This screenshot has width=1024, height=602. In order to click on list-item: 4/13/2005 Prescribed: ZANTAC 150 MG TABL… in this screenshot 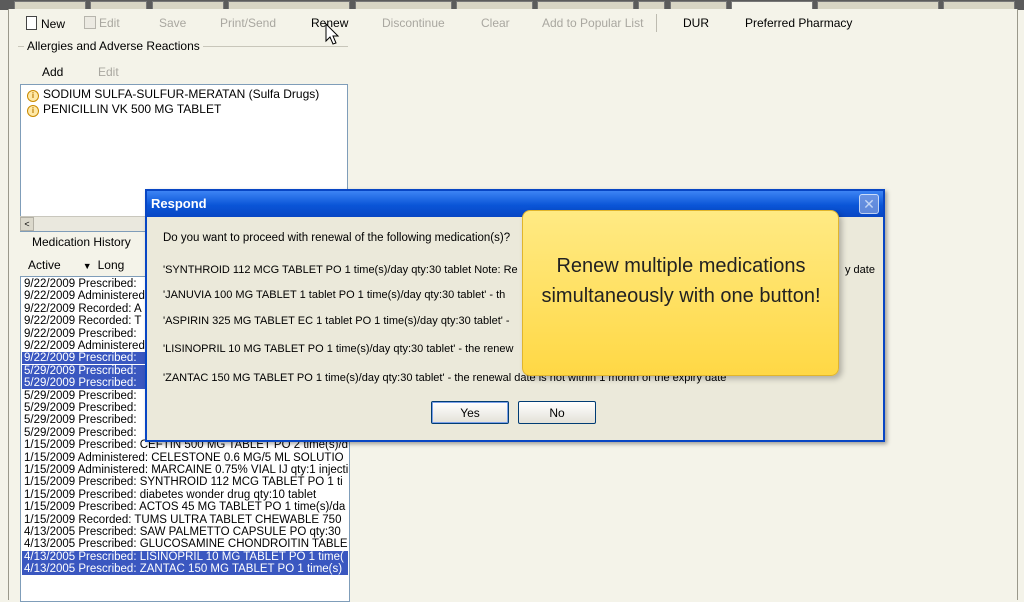, I will do `click(185, 569)`.